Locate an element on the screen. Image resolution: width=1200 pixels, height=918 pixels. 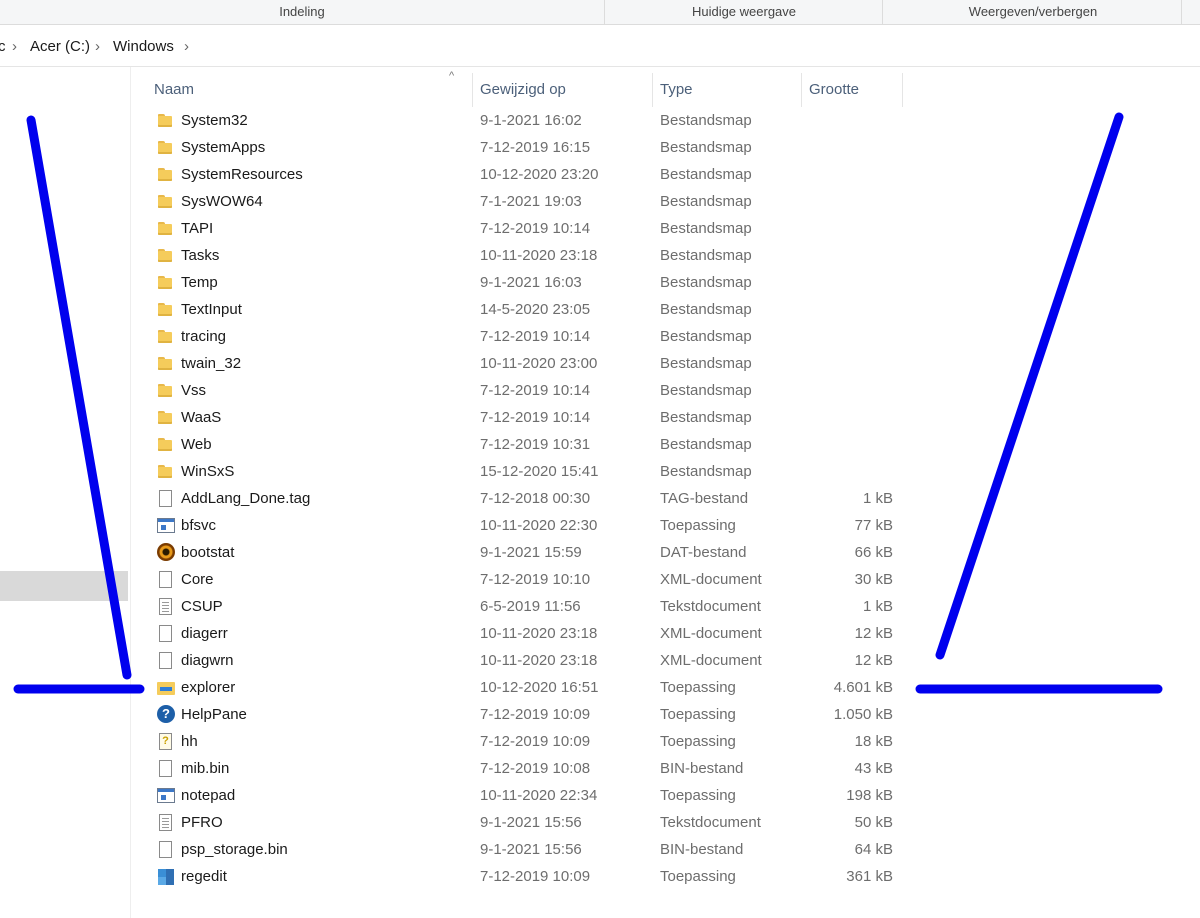
file-modified-date: 10-12-2020 23:20 is located at coordinates (539, 174).